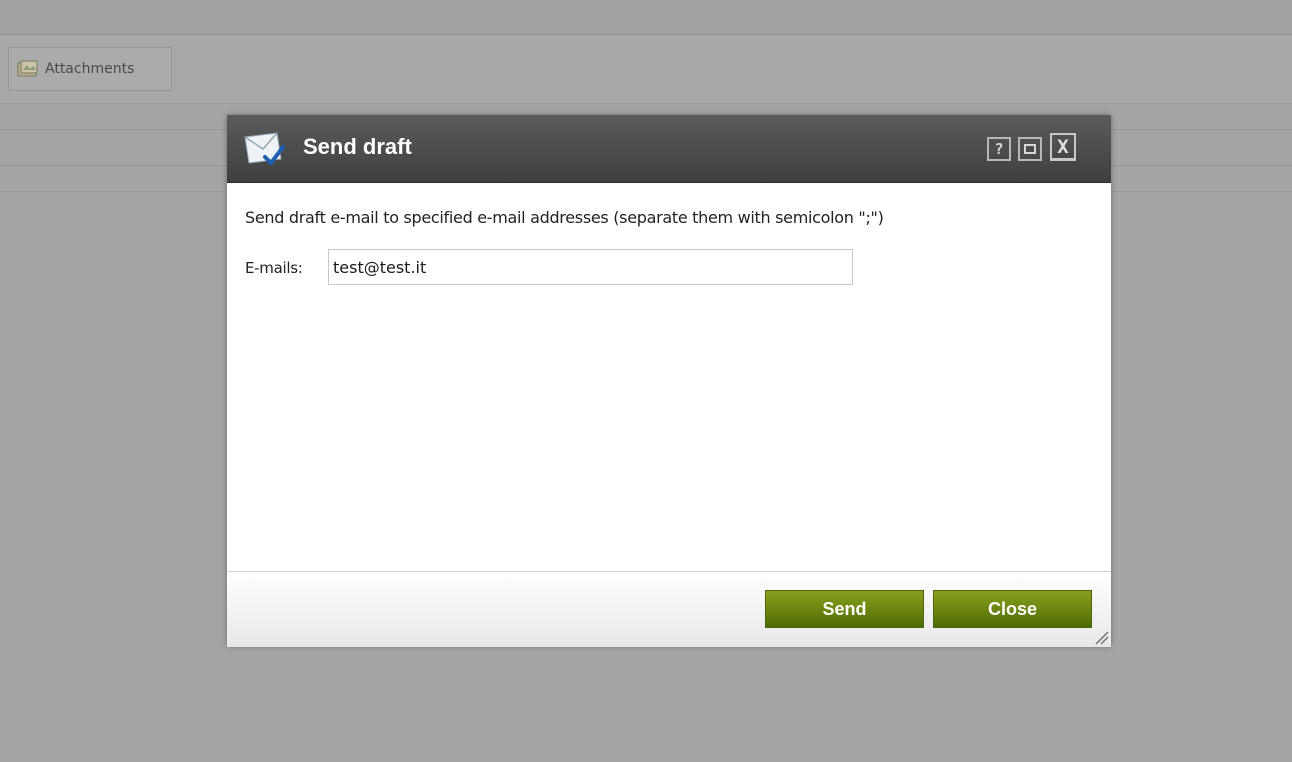 The width and height of the screenshot is (1292, 762). What do you see at coordinates (844, 609) in the screenshot?
I see `send-button: Send` at bounding box center [844, 609].